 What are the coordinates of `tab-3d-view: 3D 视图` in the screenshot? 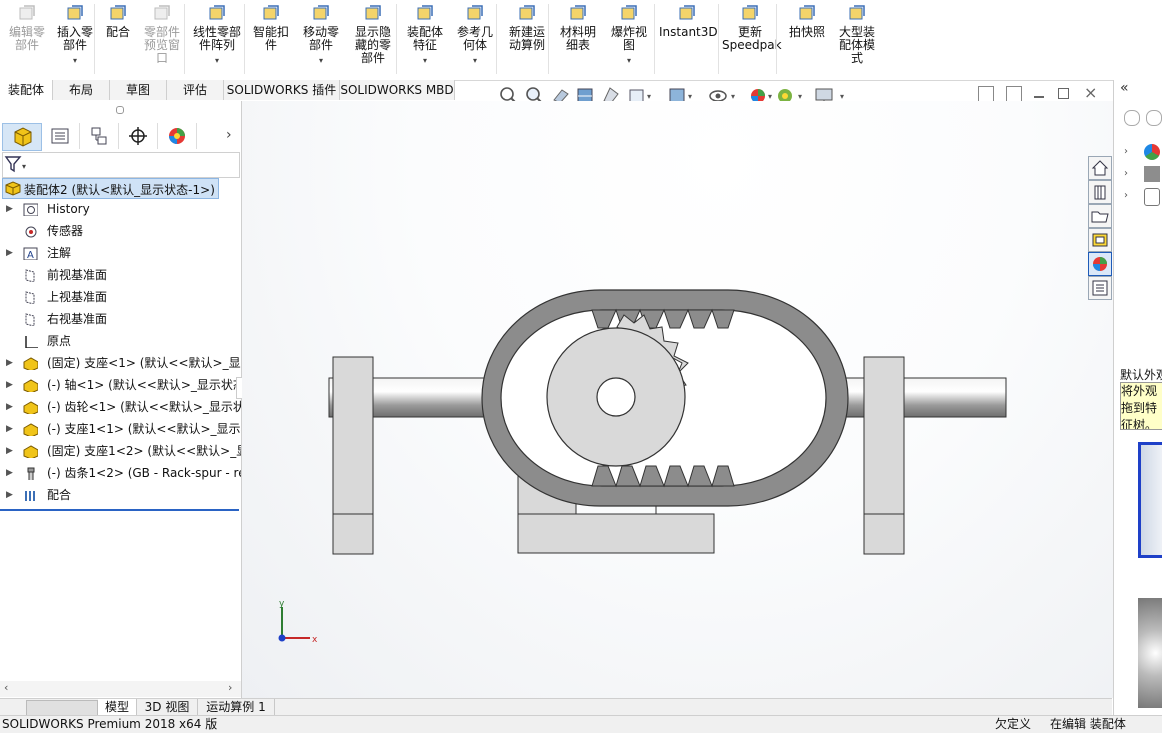 It's located at (167, 707).